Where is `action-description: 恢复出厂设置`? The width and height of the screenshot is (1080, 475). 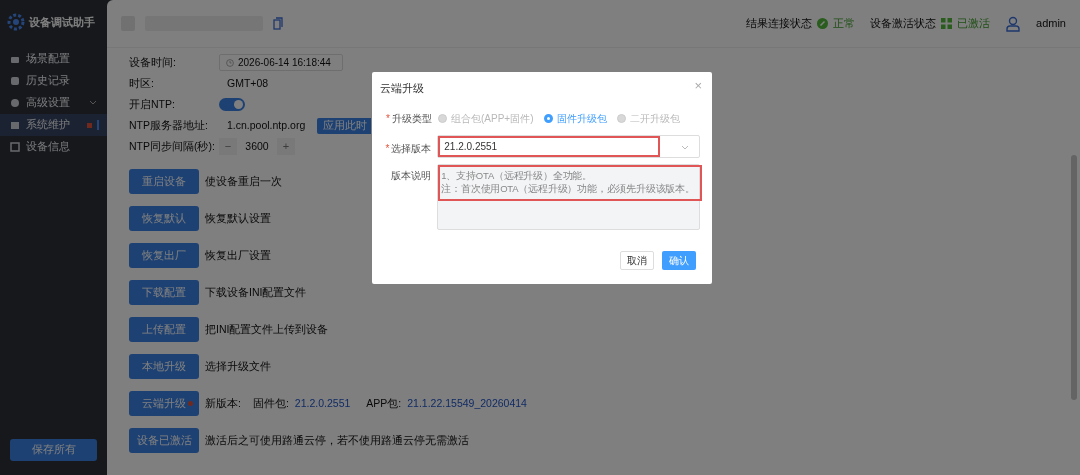 action-description: 恢复出厂设置 is located at coordinates (238, 255).